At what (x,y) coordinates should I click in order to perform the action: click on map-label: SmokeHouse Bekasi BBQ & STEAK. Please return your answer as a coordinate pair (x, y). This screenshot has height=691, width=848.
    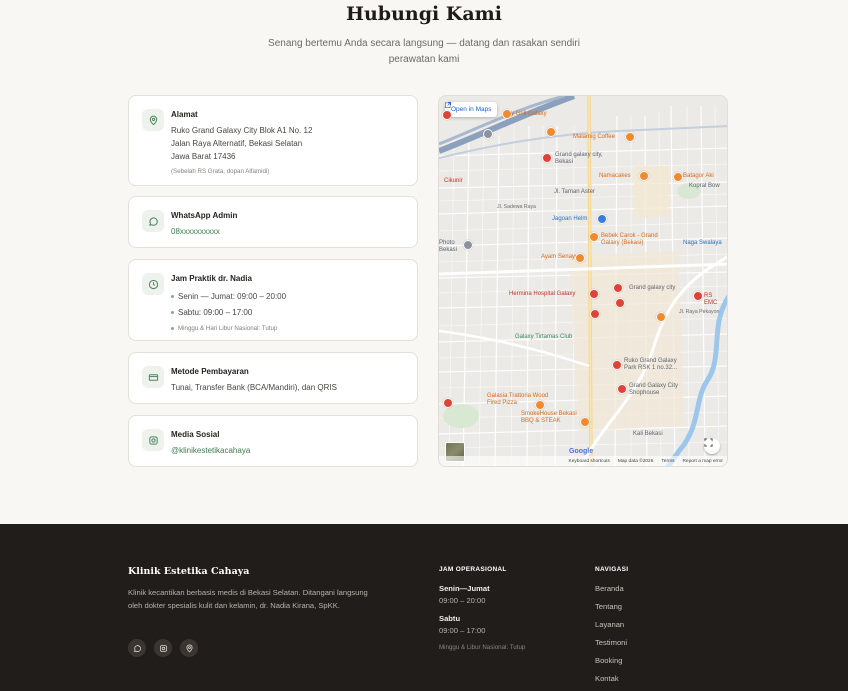
    Looking at the image, I should click on (549, 417).